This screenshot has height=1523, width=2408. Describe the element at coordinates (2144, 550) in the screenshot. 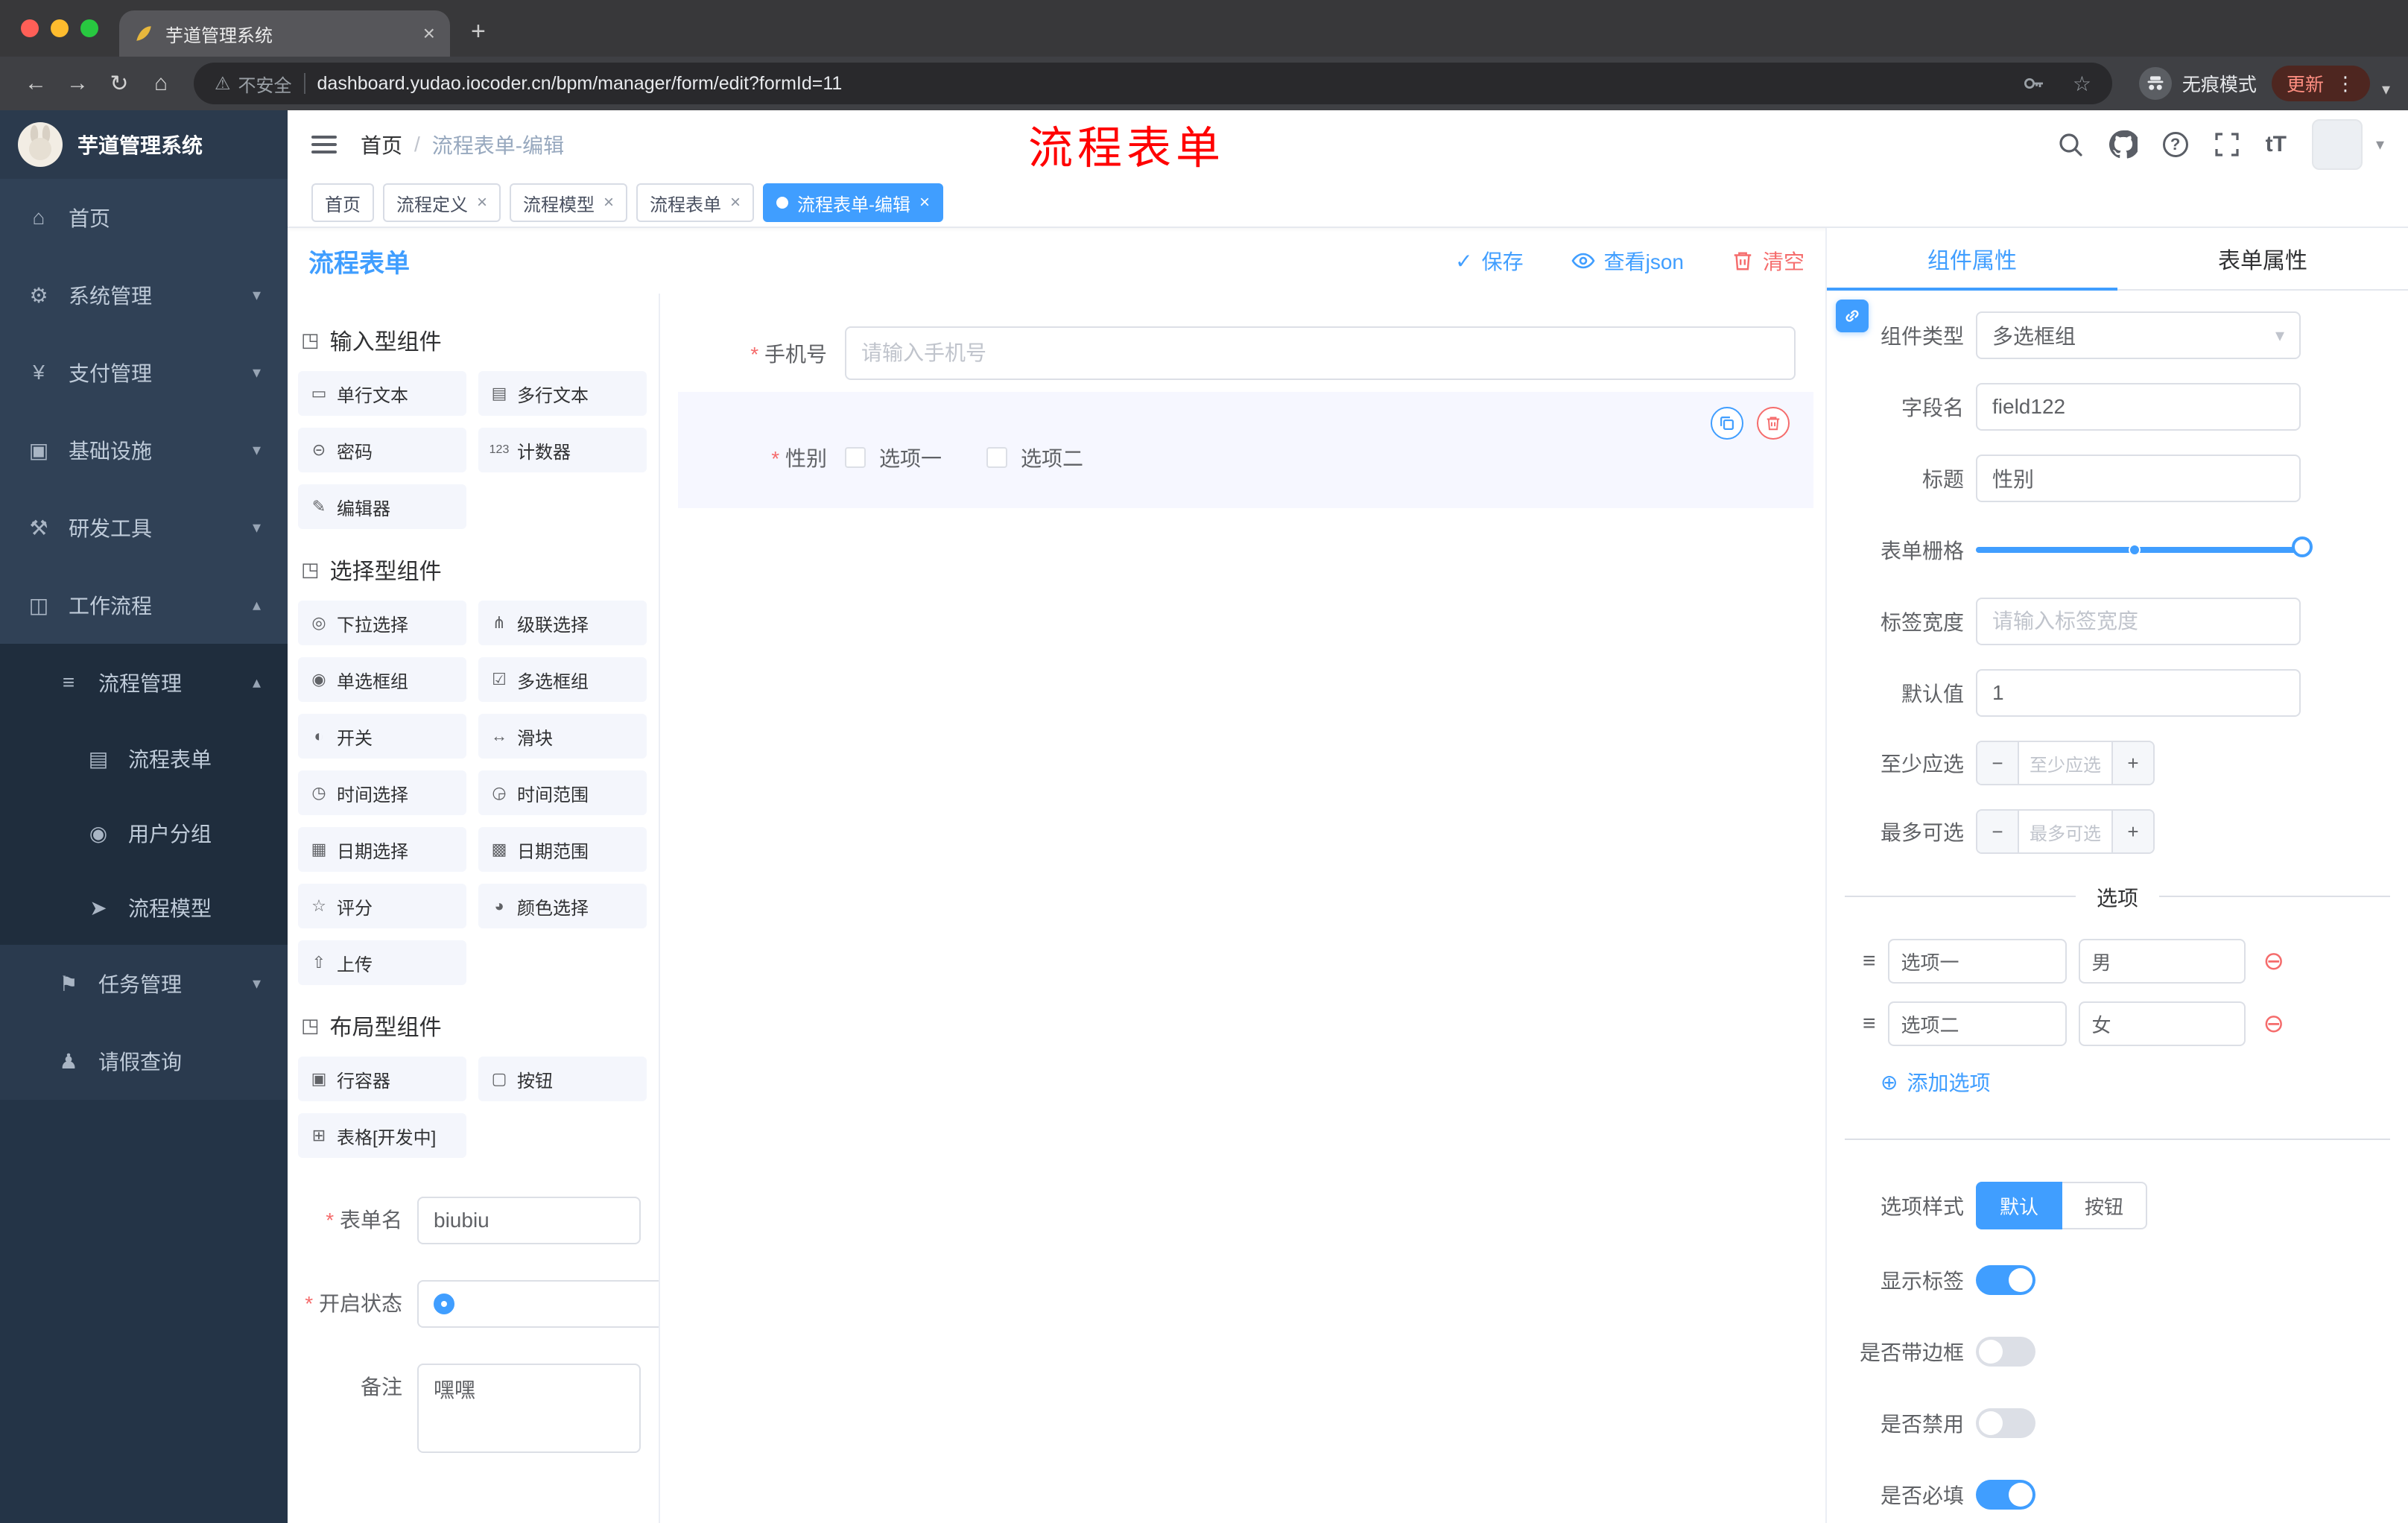

I see `grid-slider` at that location.